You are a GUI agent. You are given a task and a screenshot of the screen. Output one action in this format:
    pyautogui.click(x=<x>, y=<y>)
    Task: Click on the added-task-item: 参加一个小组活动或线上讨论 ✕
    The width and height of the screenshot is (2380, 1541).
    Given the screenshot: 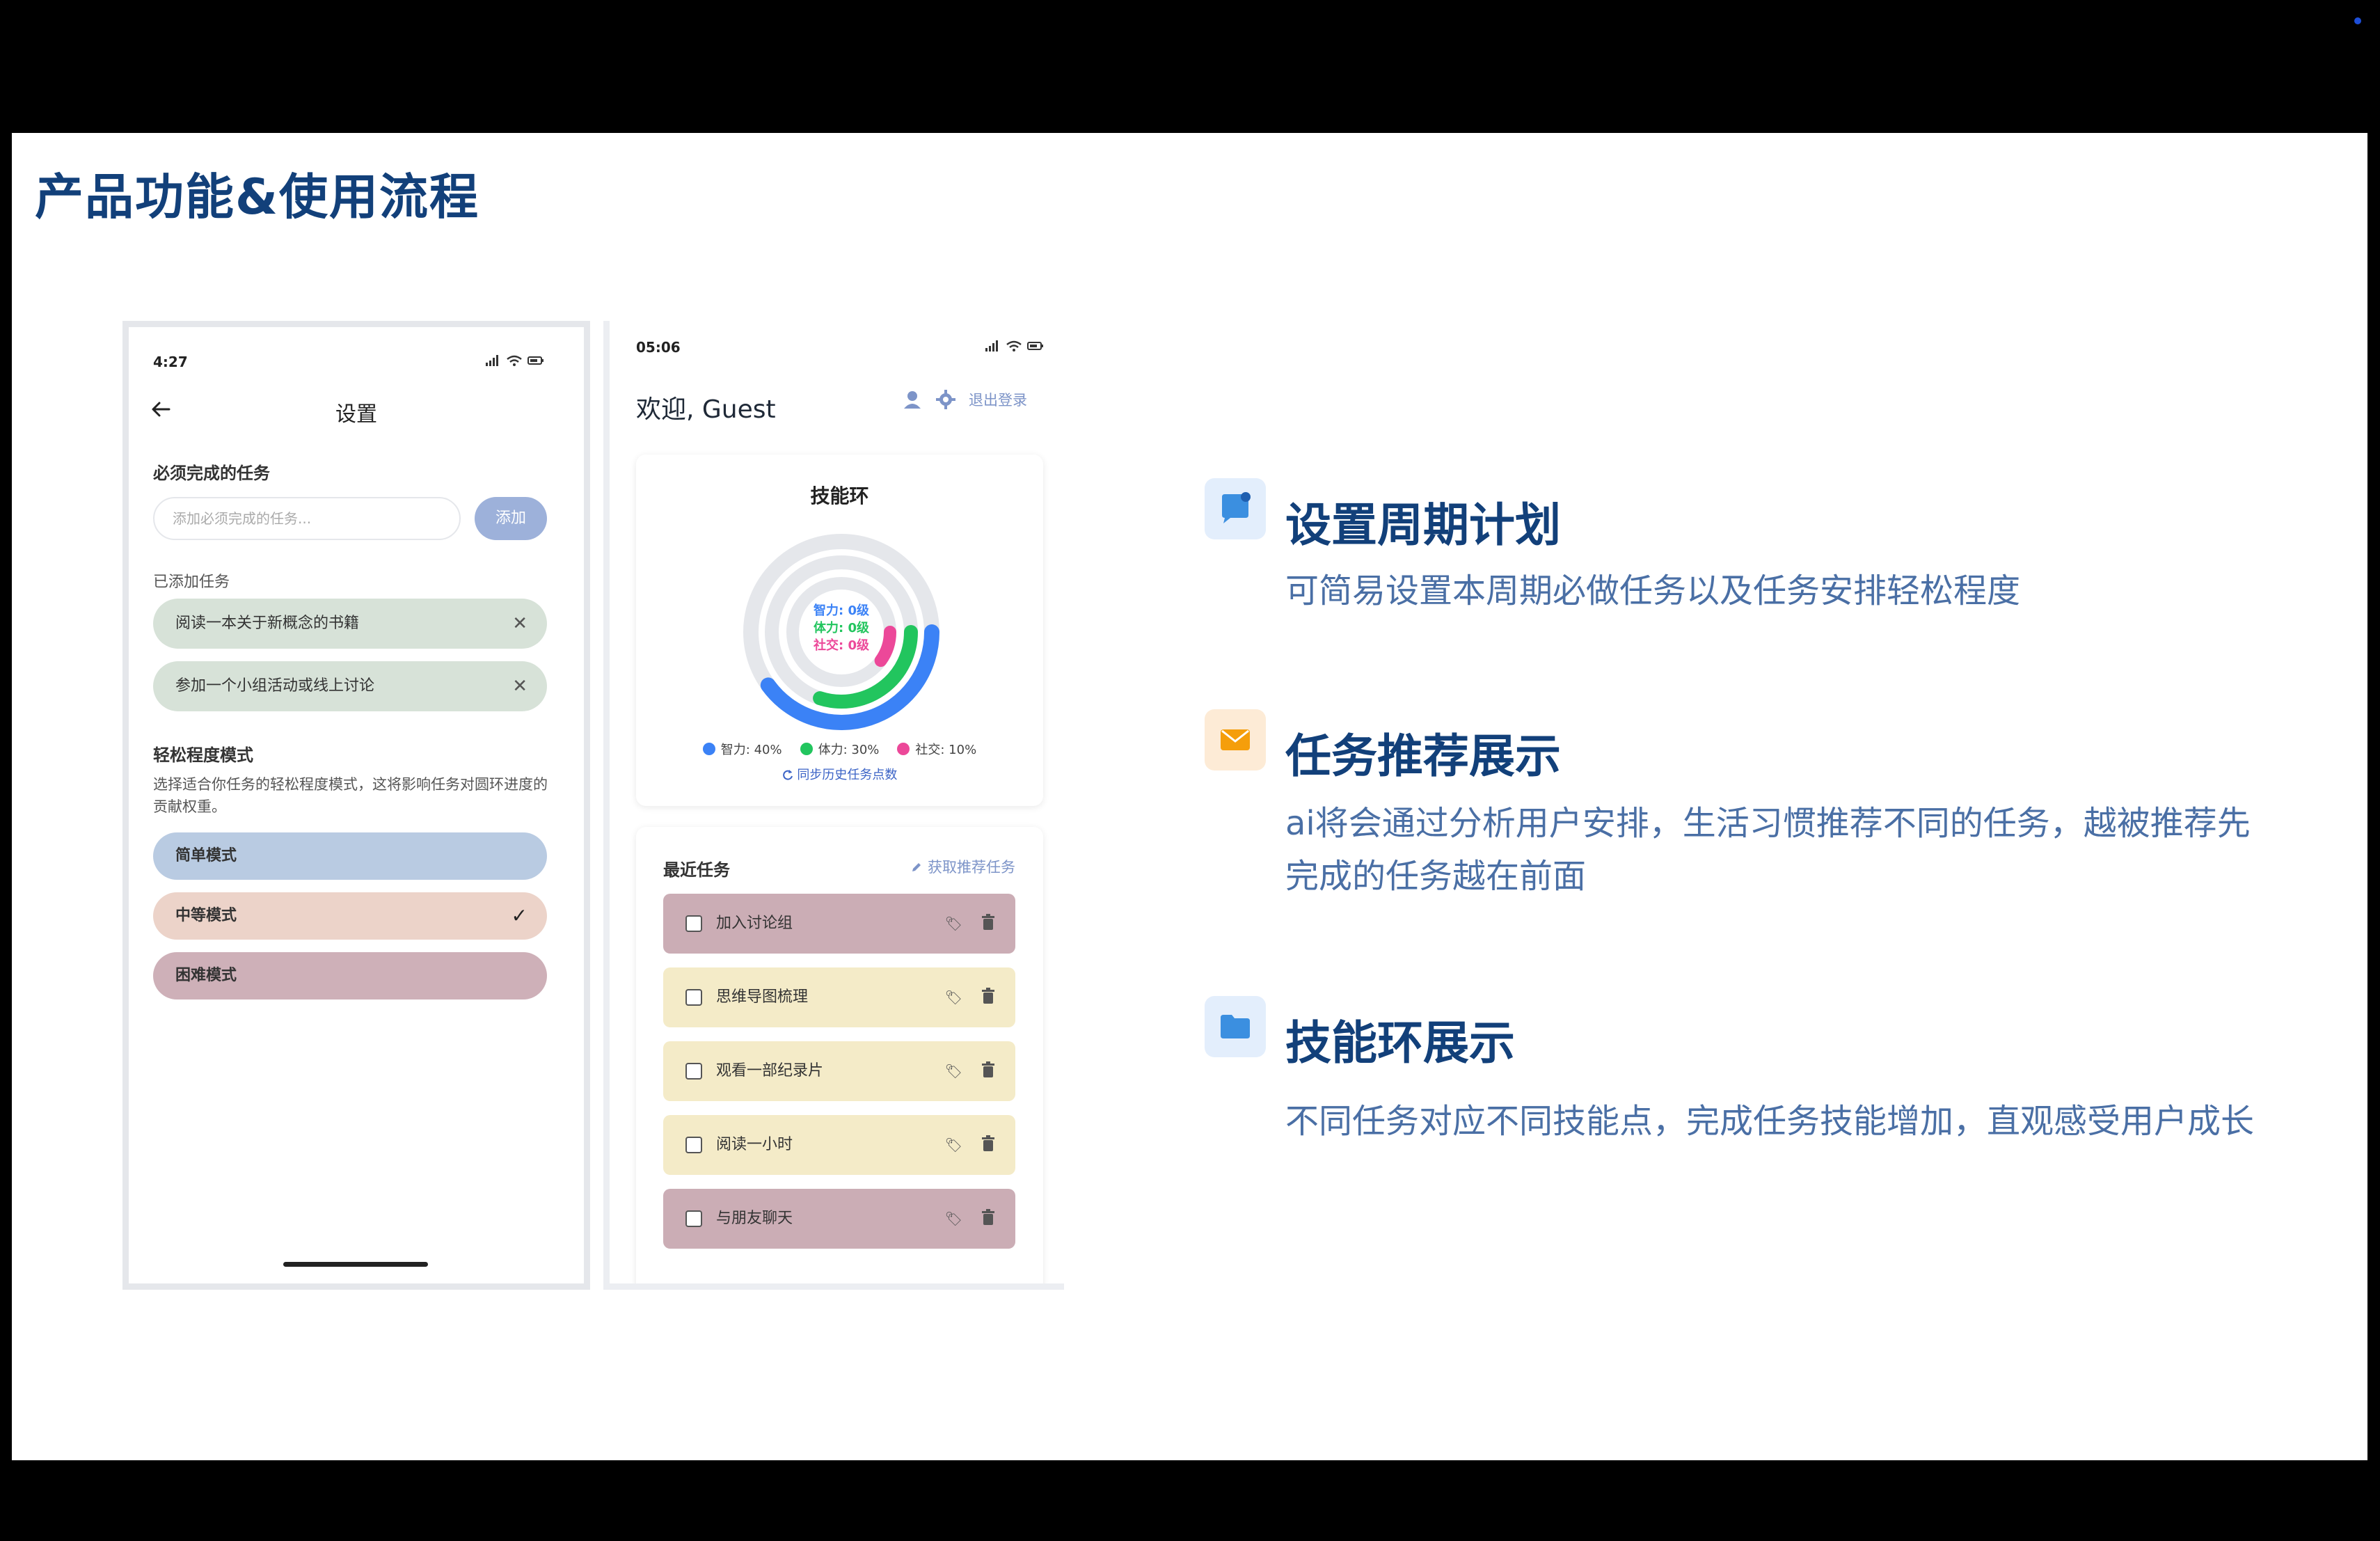 What is the action you would take?
    pyautogui.click(x=350, y=686)
    